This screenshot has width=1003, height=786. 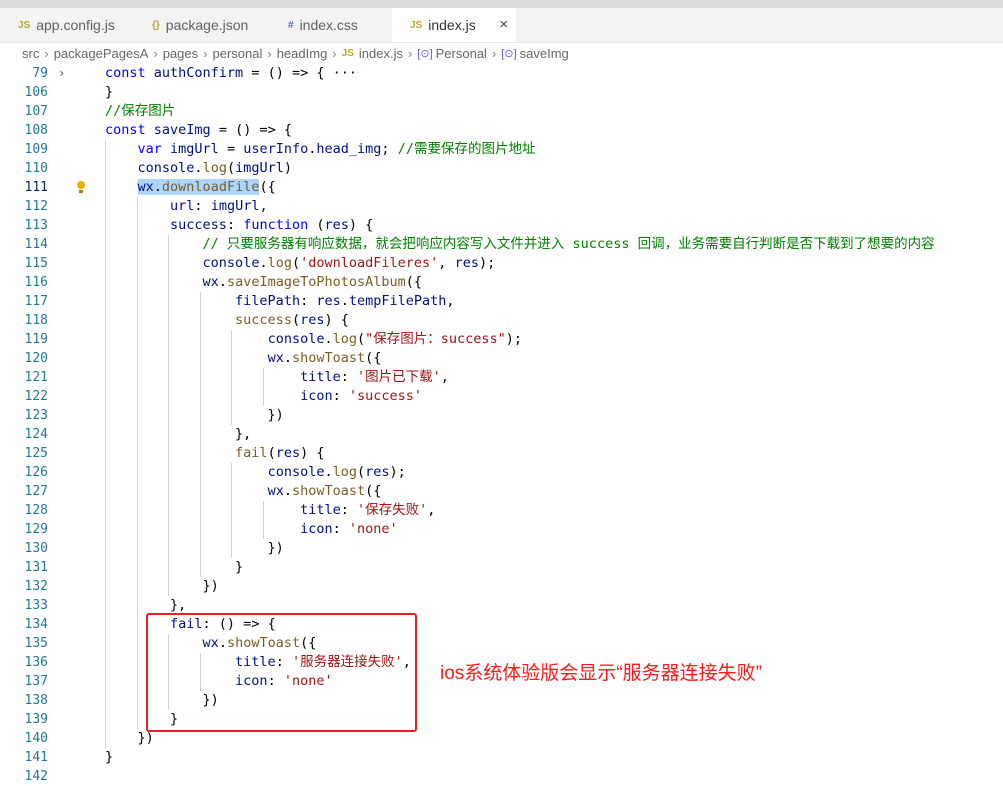 I want to click on code-line: 125 fail(res) {, so click(x=501, y=453).